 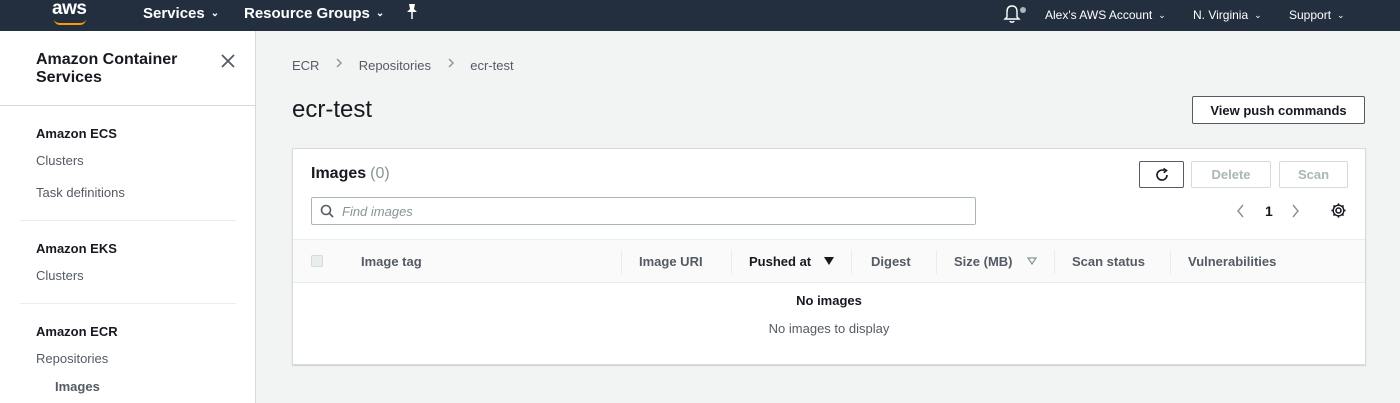 What do you see at coordinates (891, 261) in the screenshot?
I see `column-digest: Digest` at bounding box center [891, 261].